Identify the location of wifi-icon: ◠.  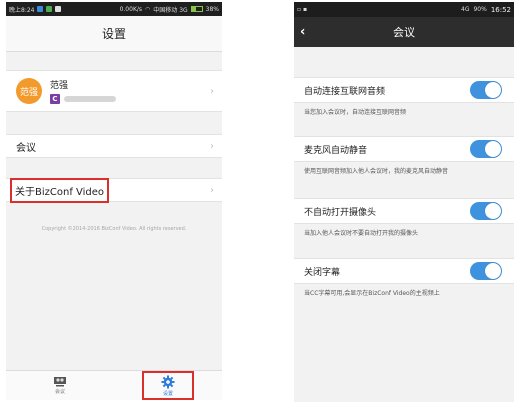
(148, 9).